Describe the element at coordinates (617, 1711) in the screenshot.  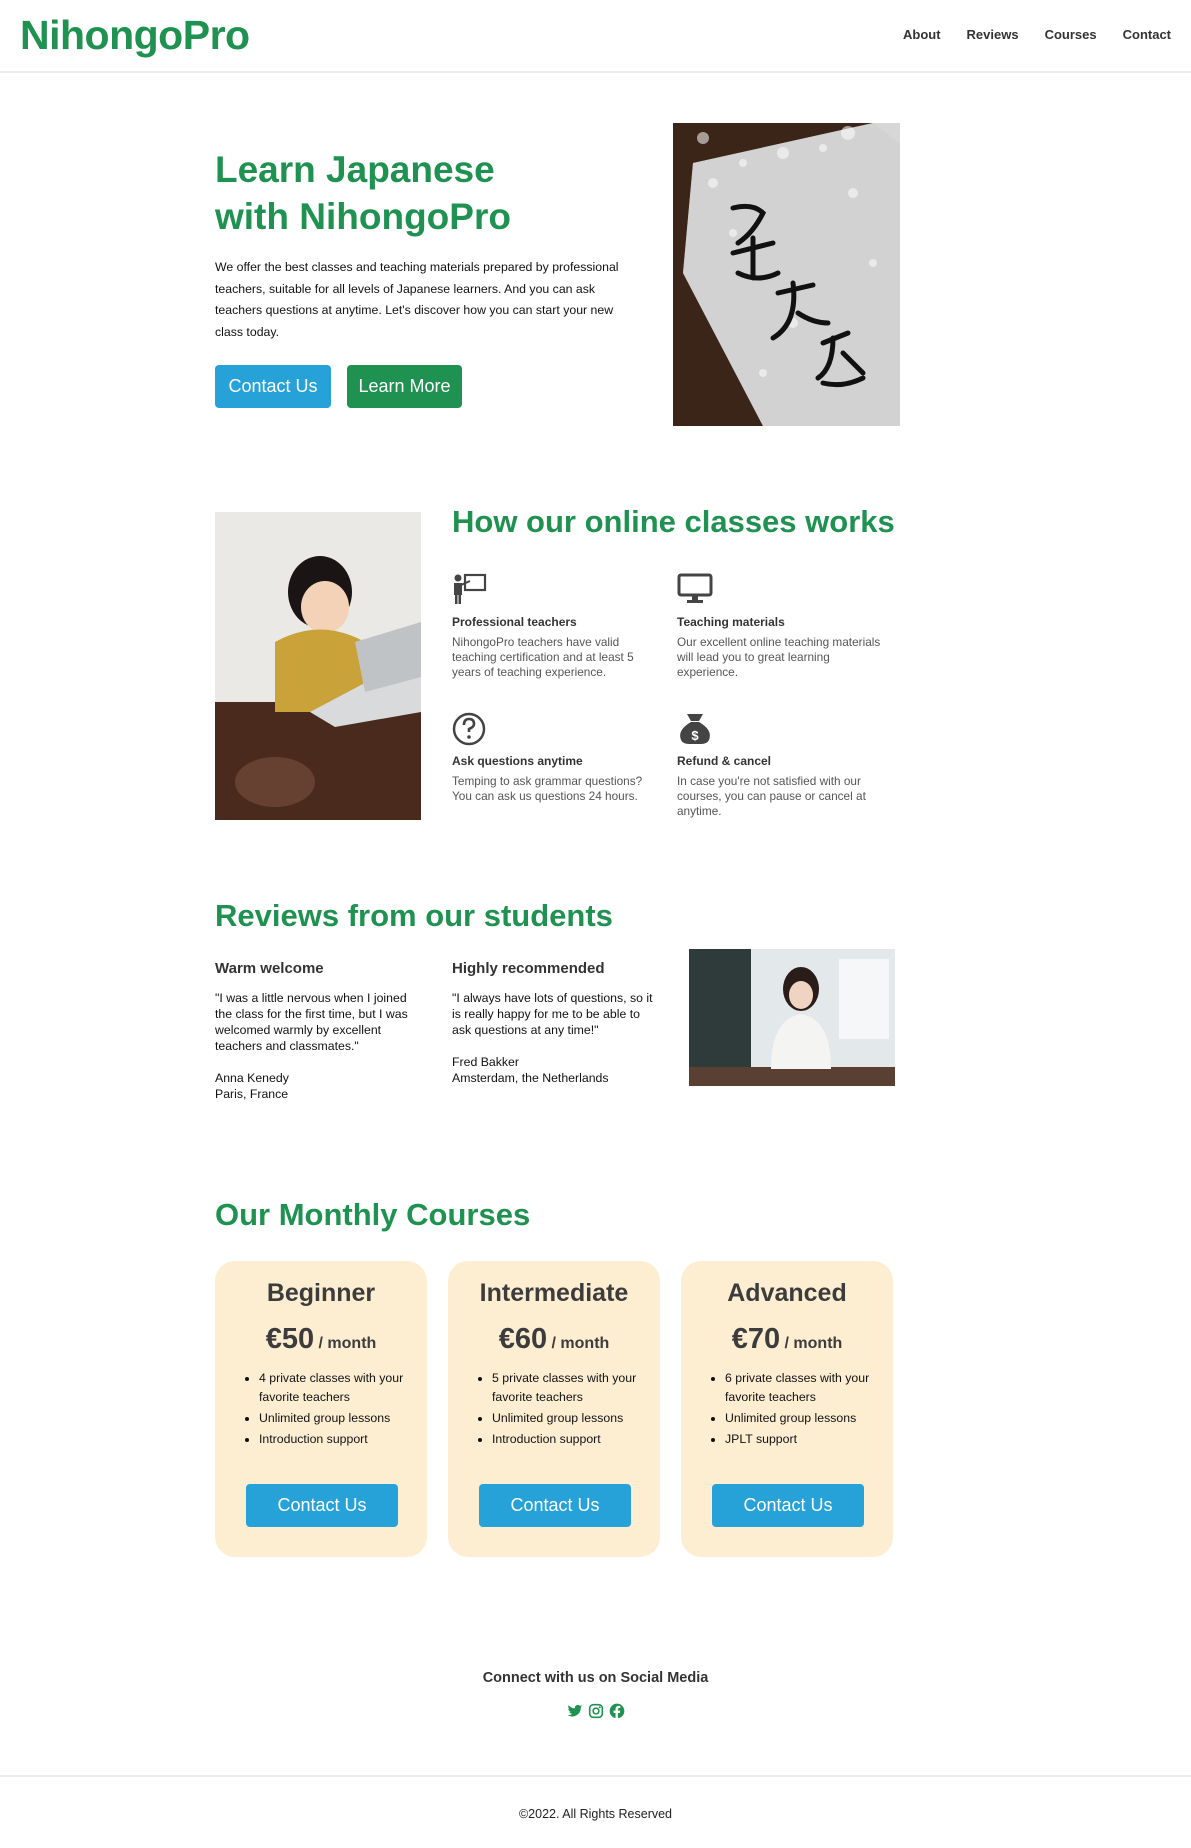
I see `facebook-icon` at that location.